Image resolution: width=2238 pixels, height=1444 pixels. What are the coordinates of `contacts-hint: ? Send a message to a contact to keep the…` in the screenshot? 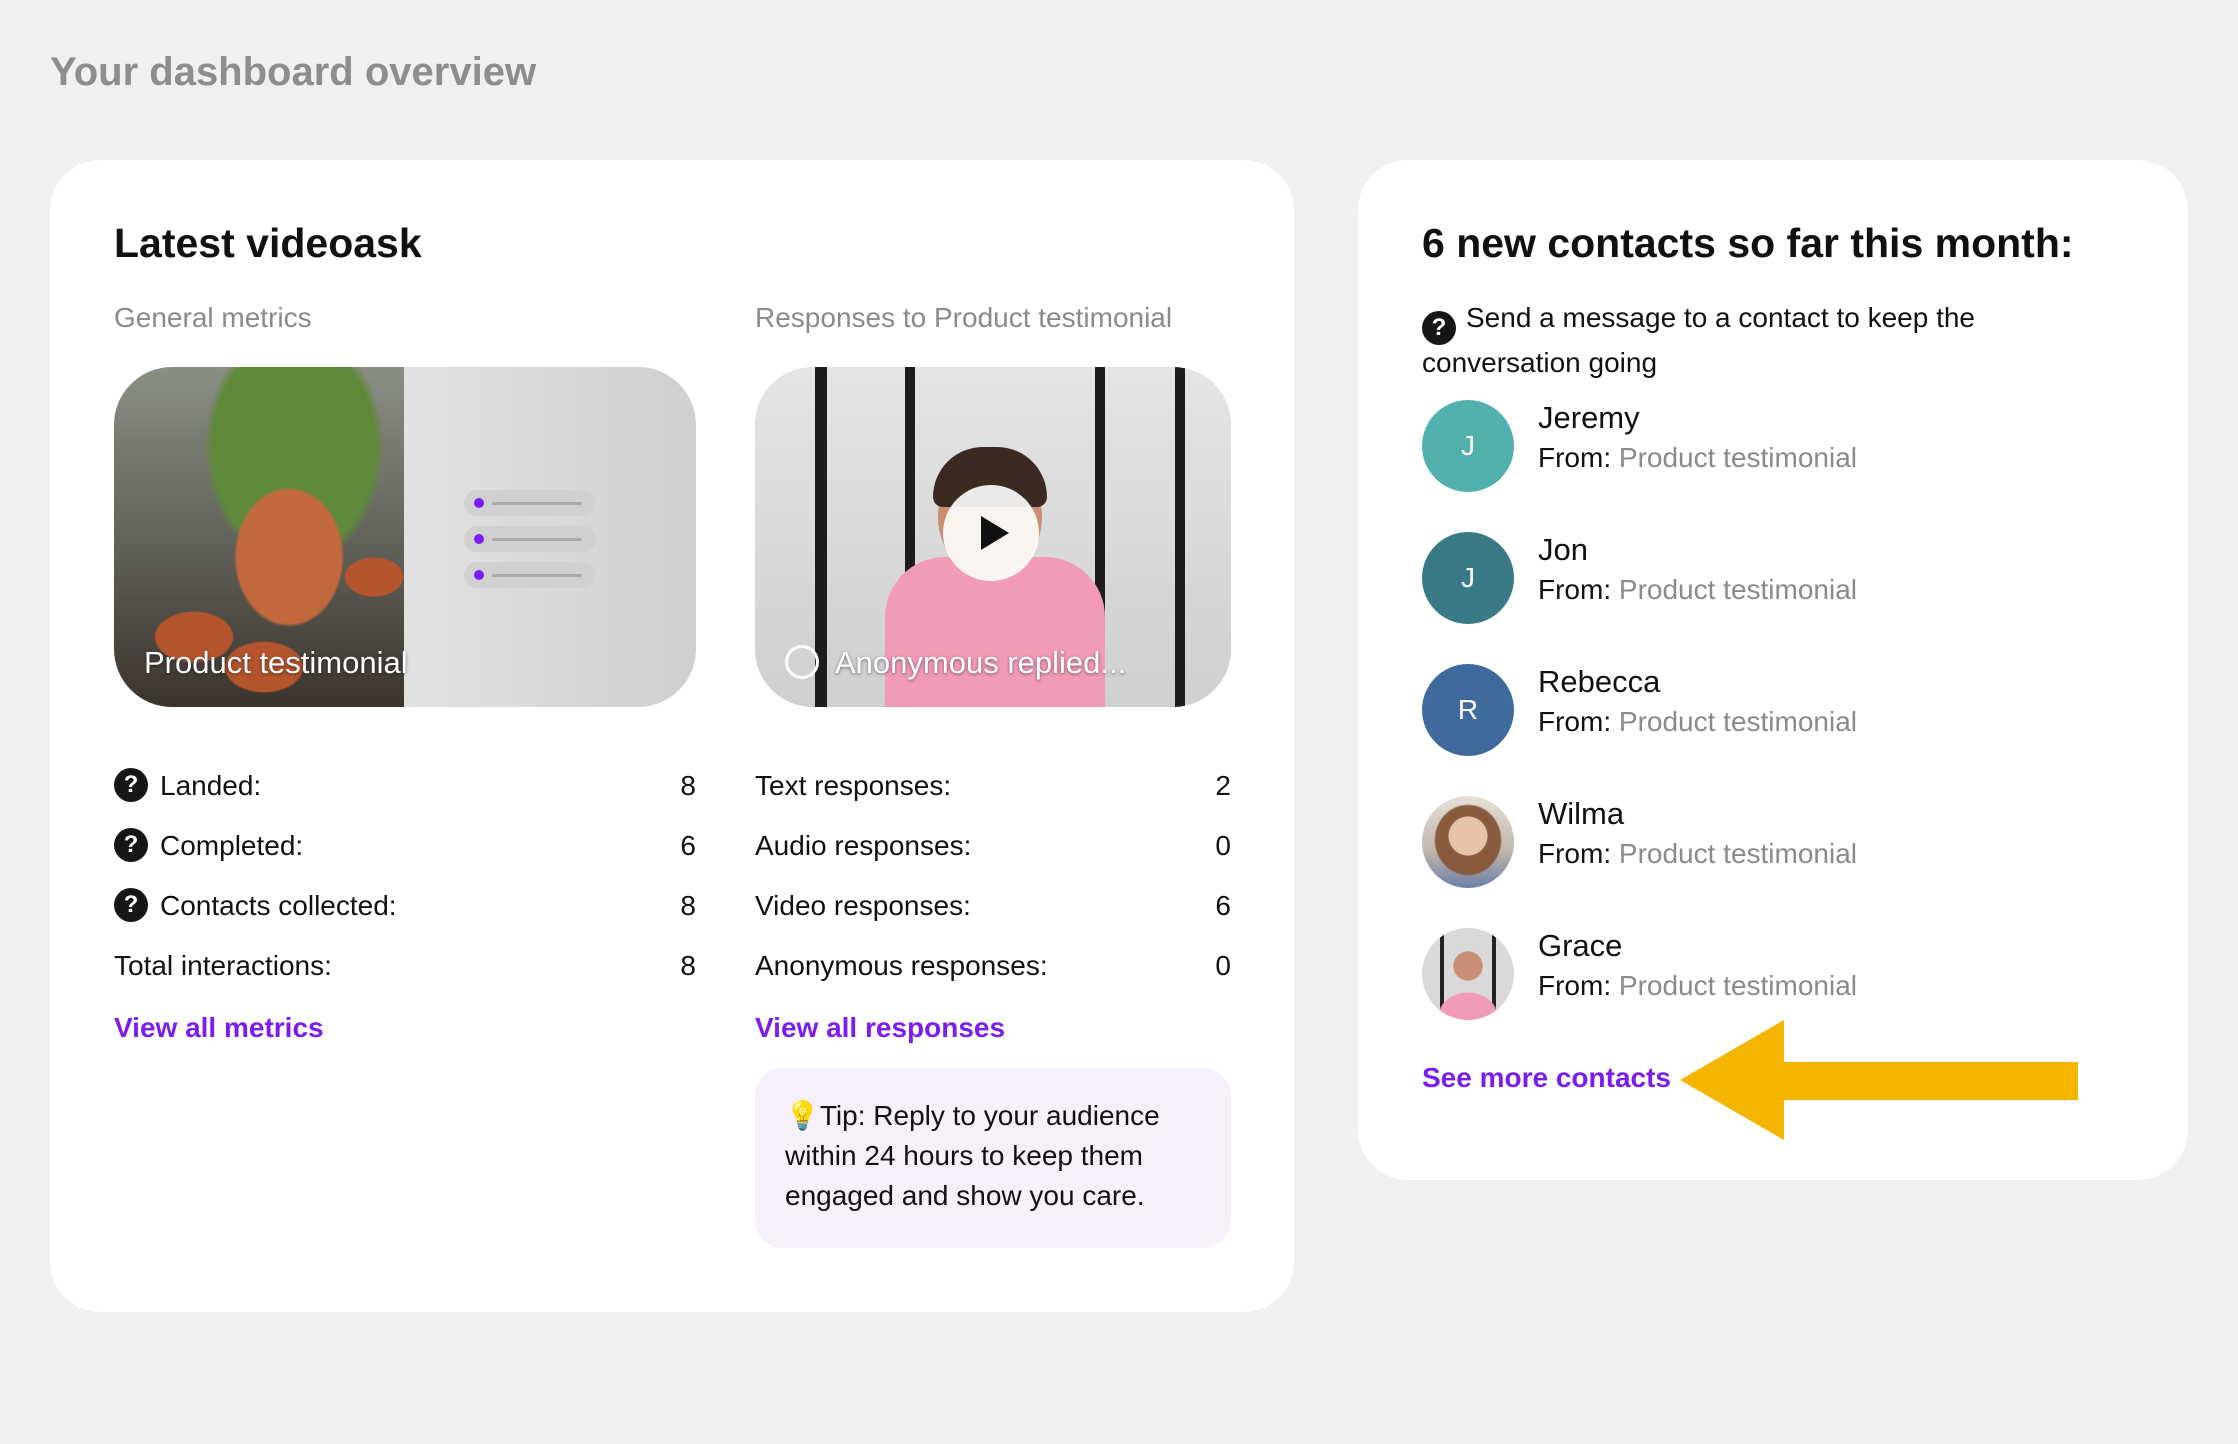 It's located at (1772, 340).